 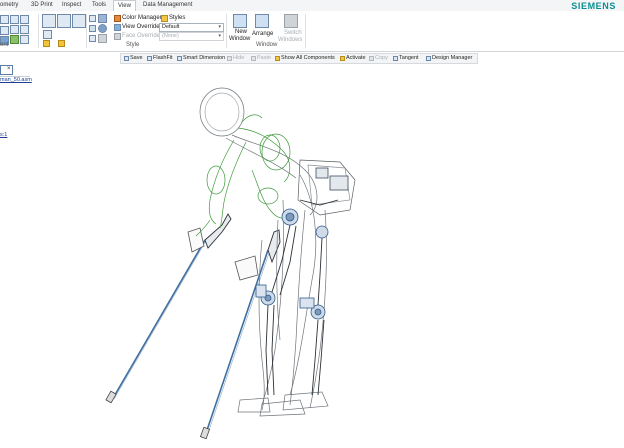 I want to click on hide-button: Hide, so click(x=235, y=58).